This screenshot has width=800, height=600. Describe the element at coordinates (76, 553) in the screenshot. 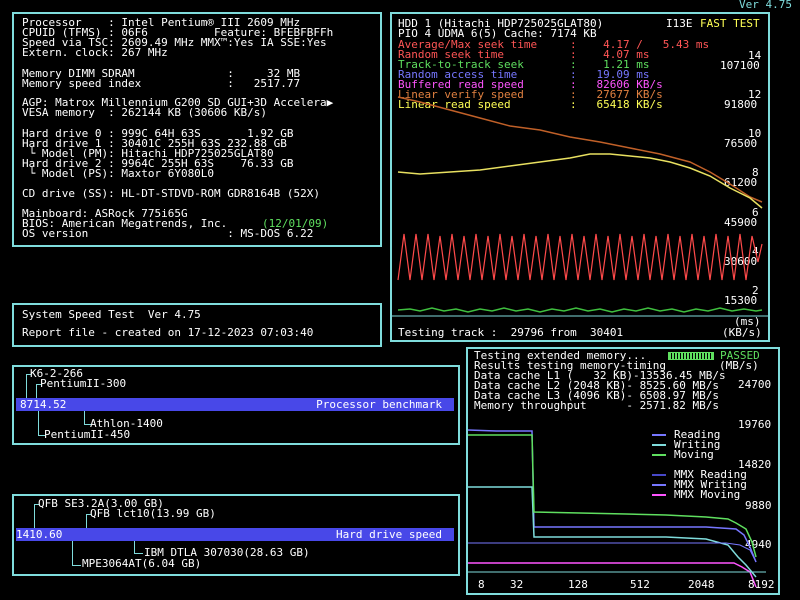

I see `tree-mpe` at that location.